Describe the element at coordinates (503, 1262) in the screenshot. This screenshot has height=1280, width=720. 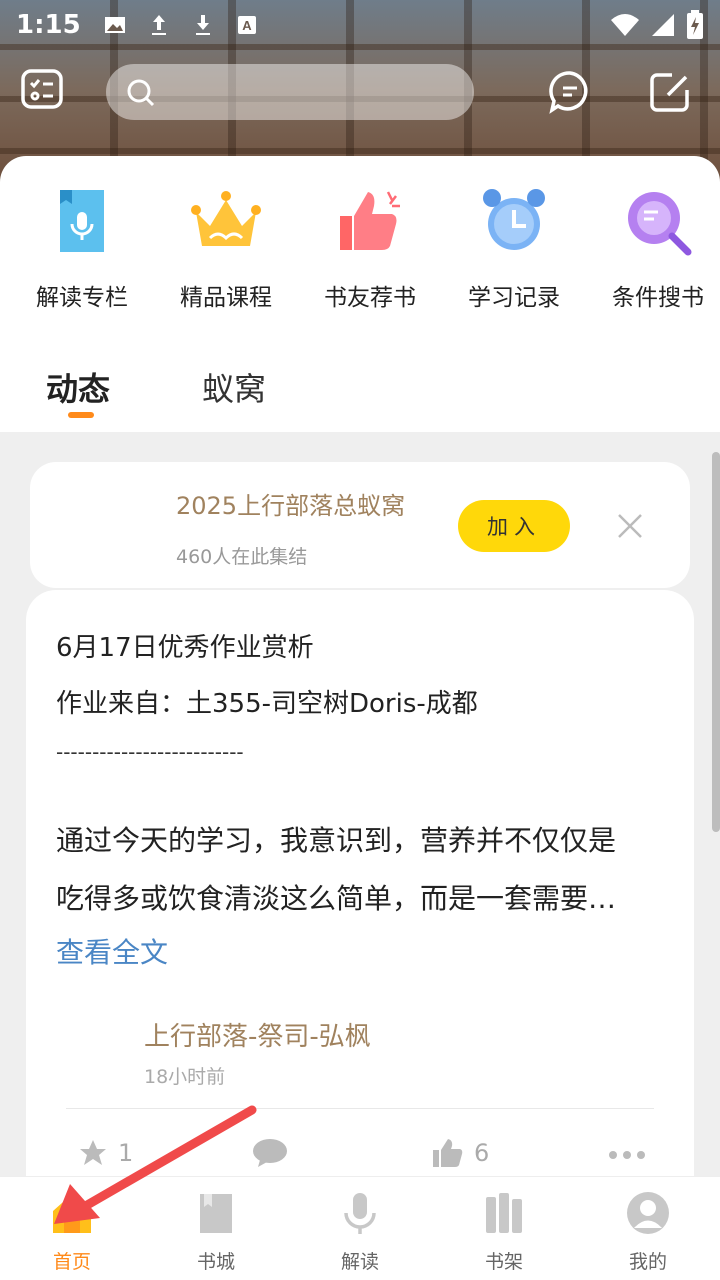
I see `nav-label: 书架` at that location.